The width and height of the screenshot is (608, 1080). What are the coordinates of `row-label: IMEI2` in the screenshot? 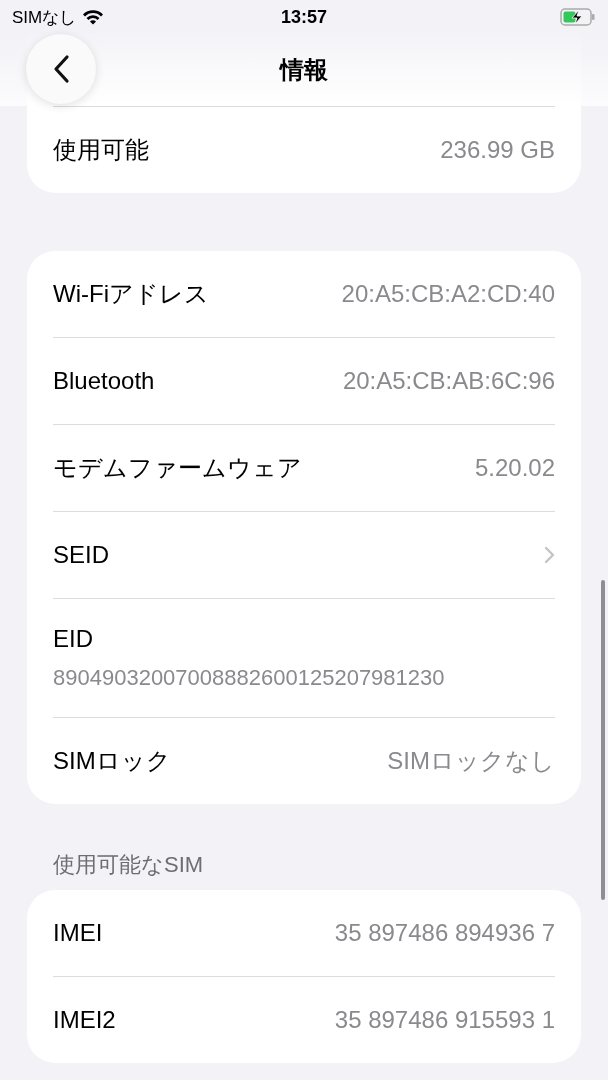 It's located at (84, 1020).